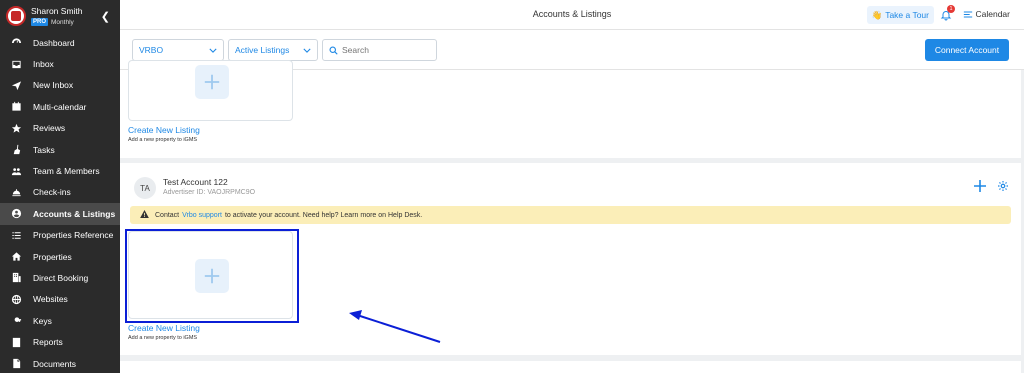  I want to click on sidebar-item-label: Keys, so click(42, 320).